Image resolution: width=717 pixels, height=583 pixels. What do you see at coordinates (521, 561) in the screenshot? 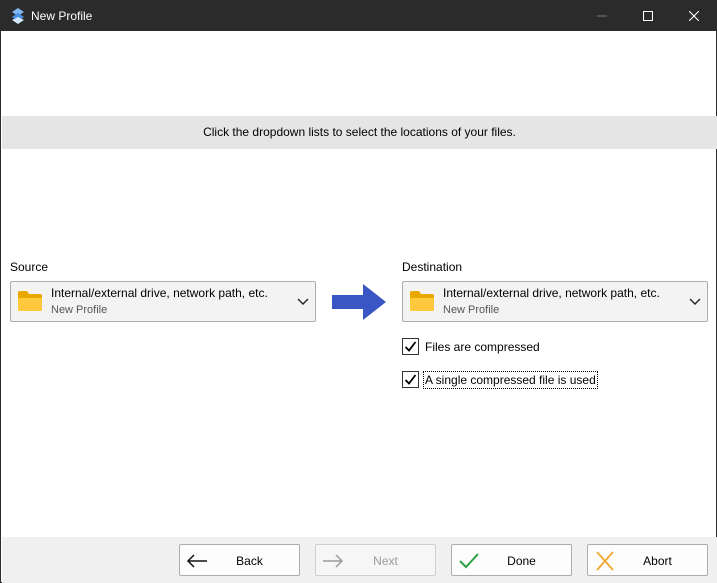
I see `done-button-label: Done` at bounding box center [521, 561].